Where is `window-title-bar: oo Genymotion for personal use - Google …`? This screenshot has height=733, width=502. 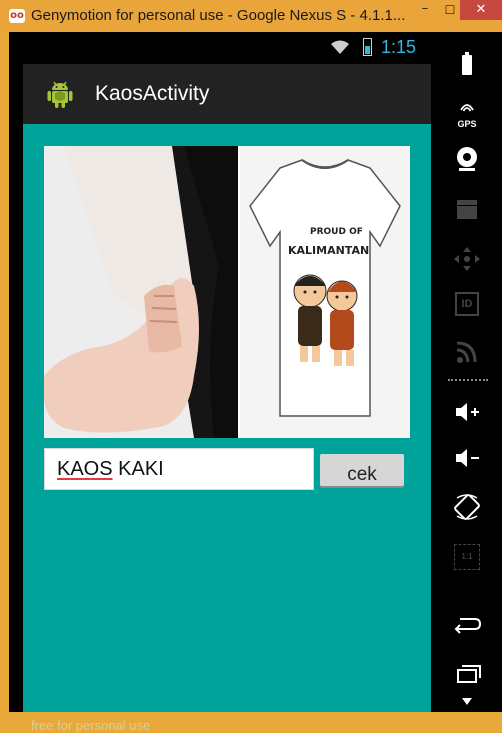 window-title-bar: oo Genymotion for personal use - Google … is located at coordinates (251, 16).